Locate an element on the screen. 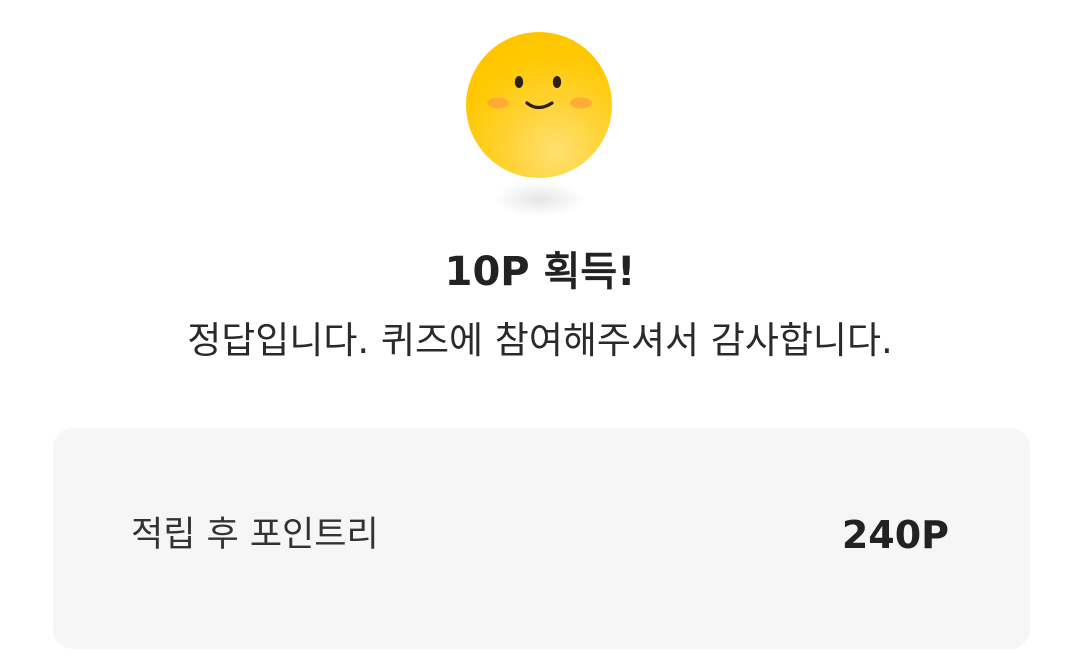  emoji-shadow is located at coordinates (539, 199).